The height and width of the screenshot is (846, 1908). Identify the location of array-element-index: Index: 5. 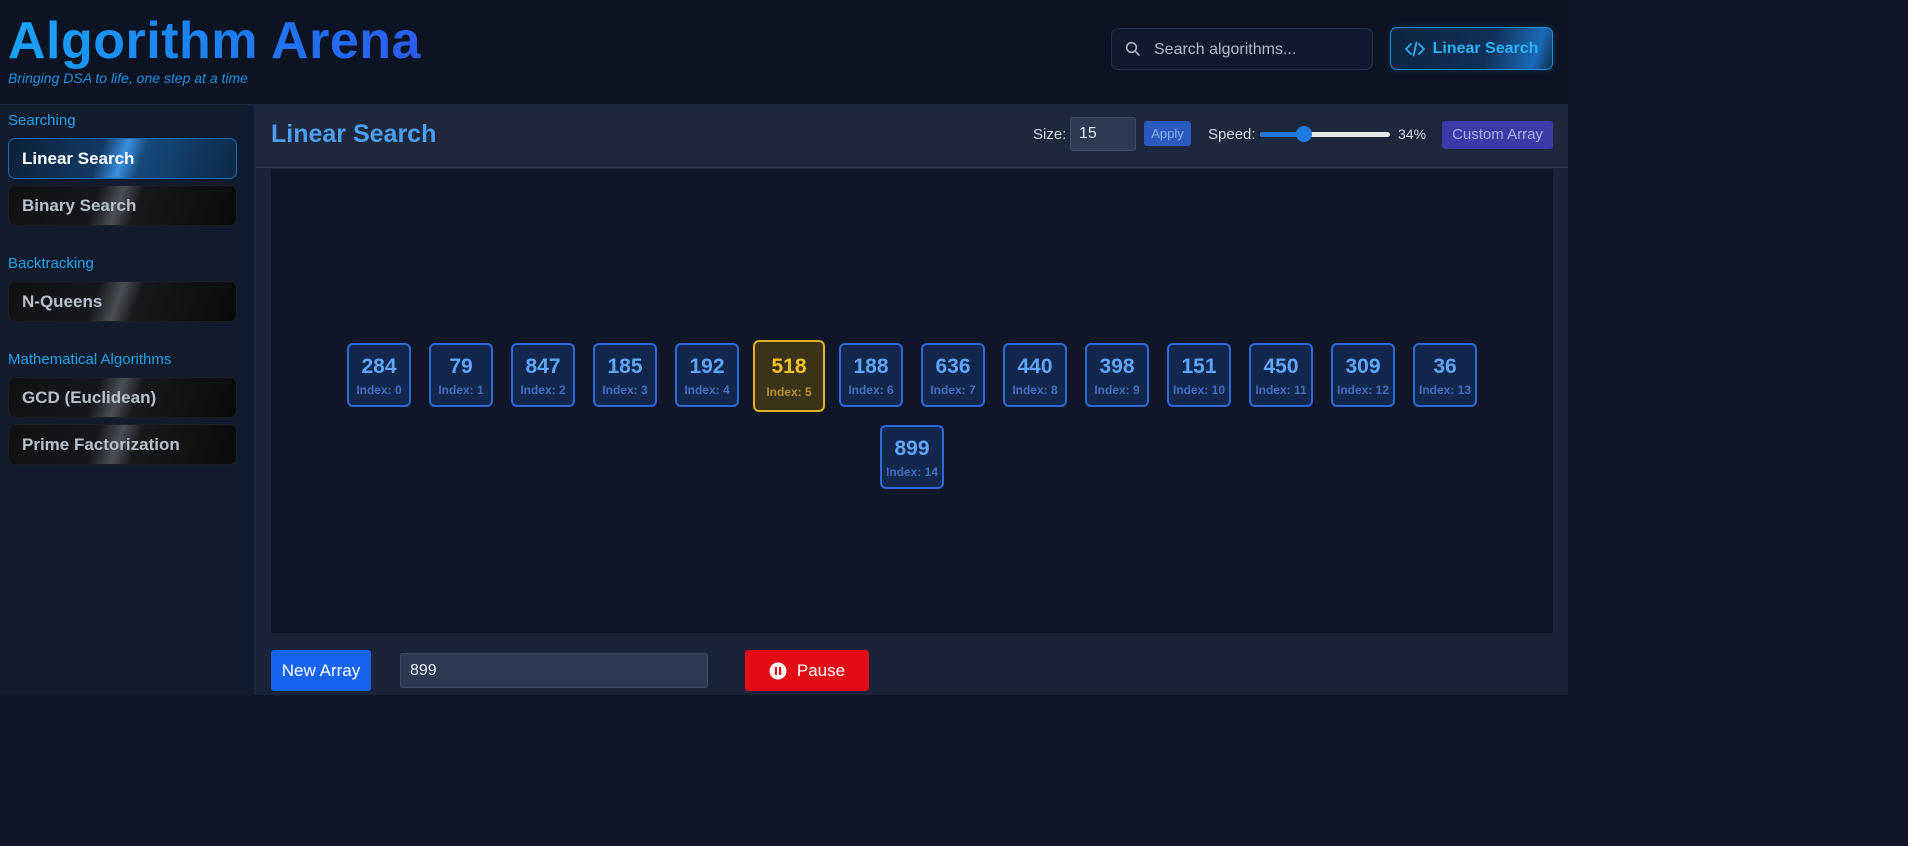
(789, 392).